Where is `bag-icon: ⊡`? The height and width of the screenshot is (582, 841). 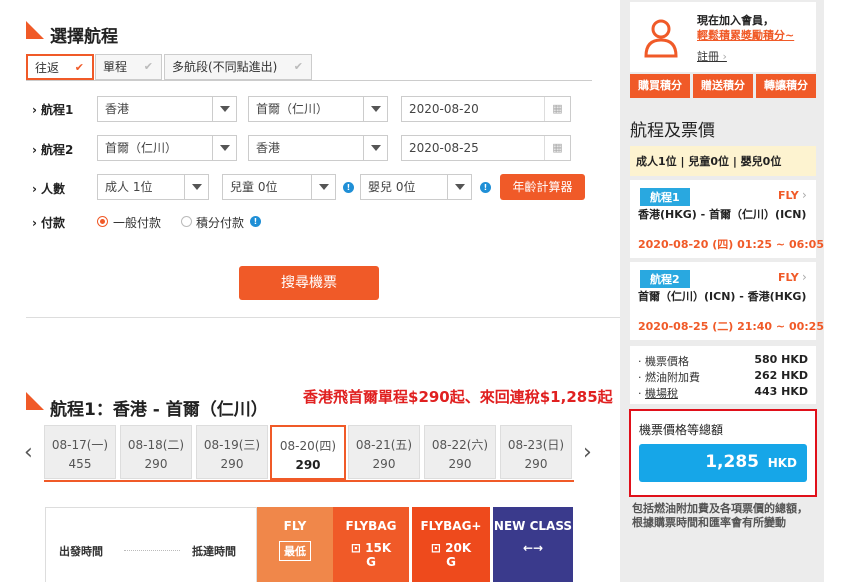 bag-icon: ⊡ is located at coordinates (355, 548).